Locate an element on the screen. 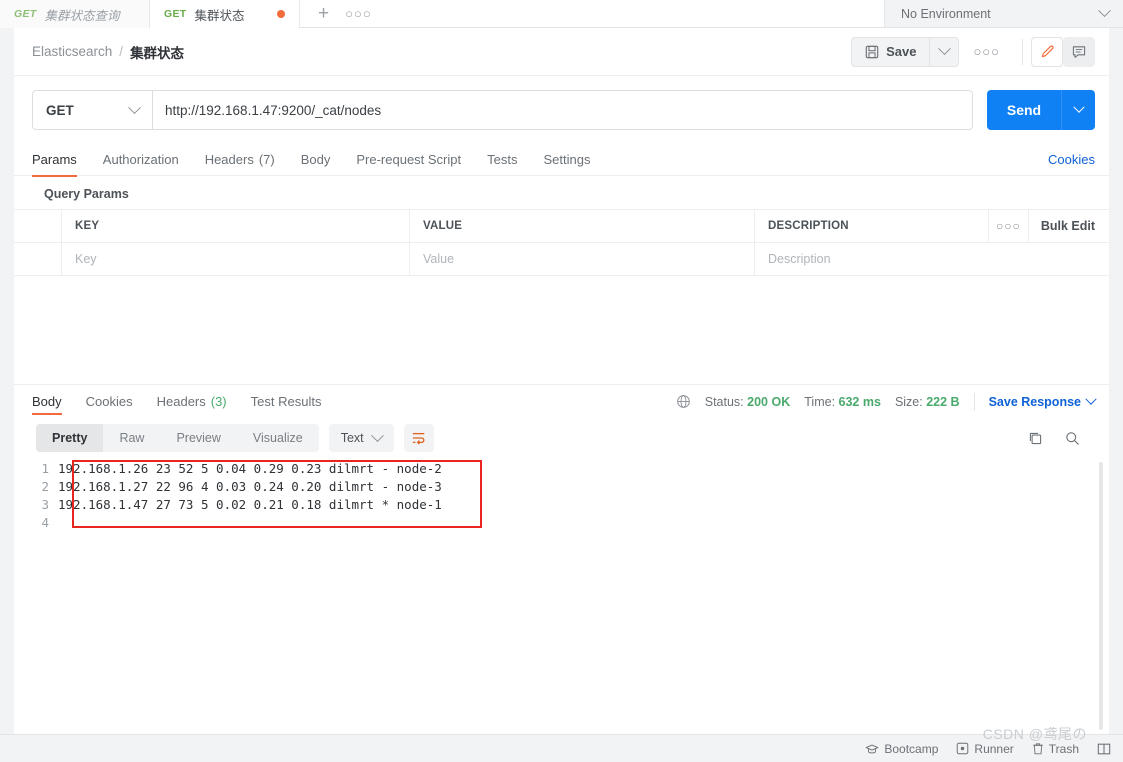 This screenshot has width=1123, height=762. tab-body-label: Body is located at coordinates (315, 159).